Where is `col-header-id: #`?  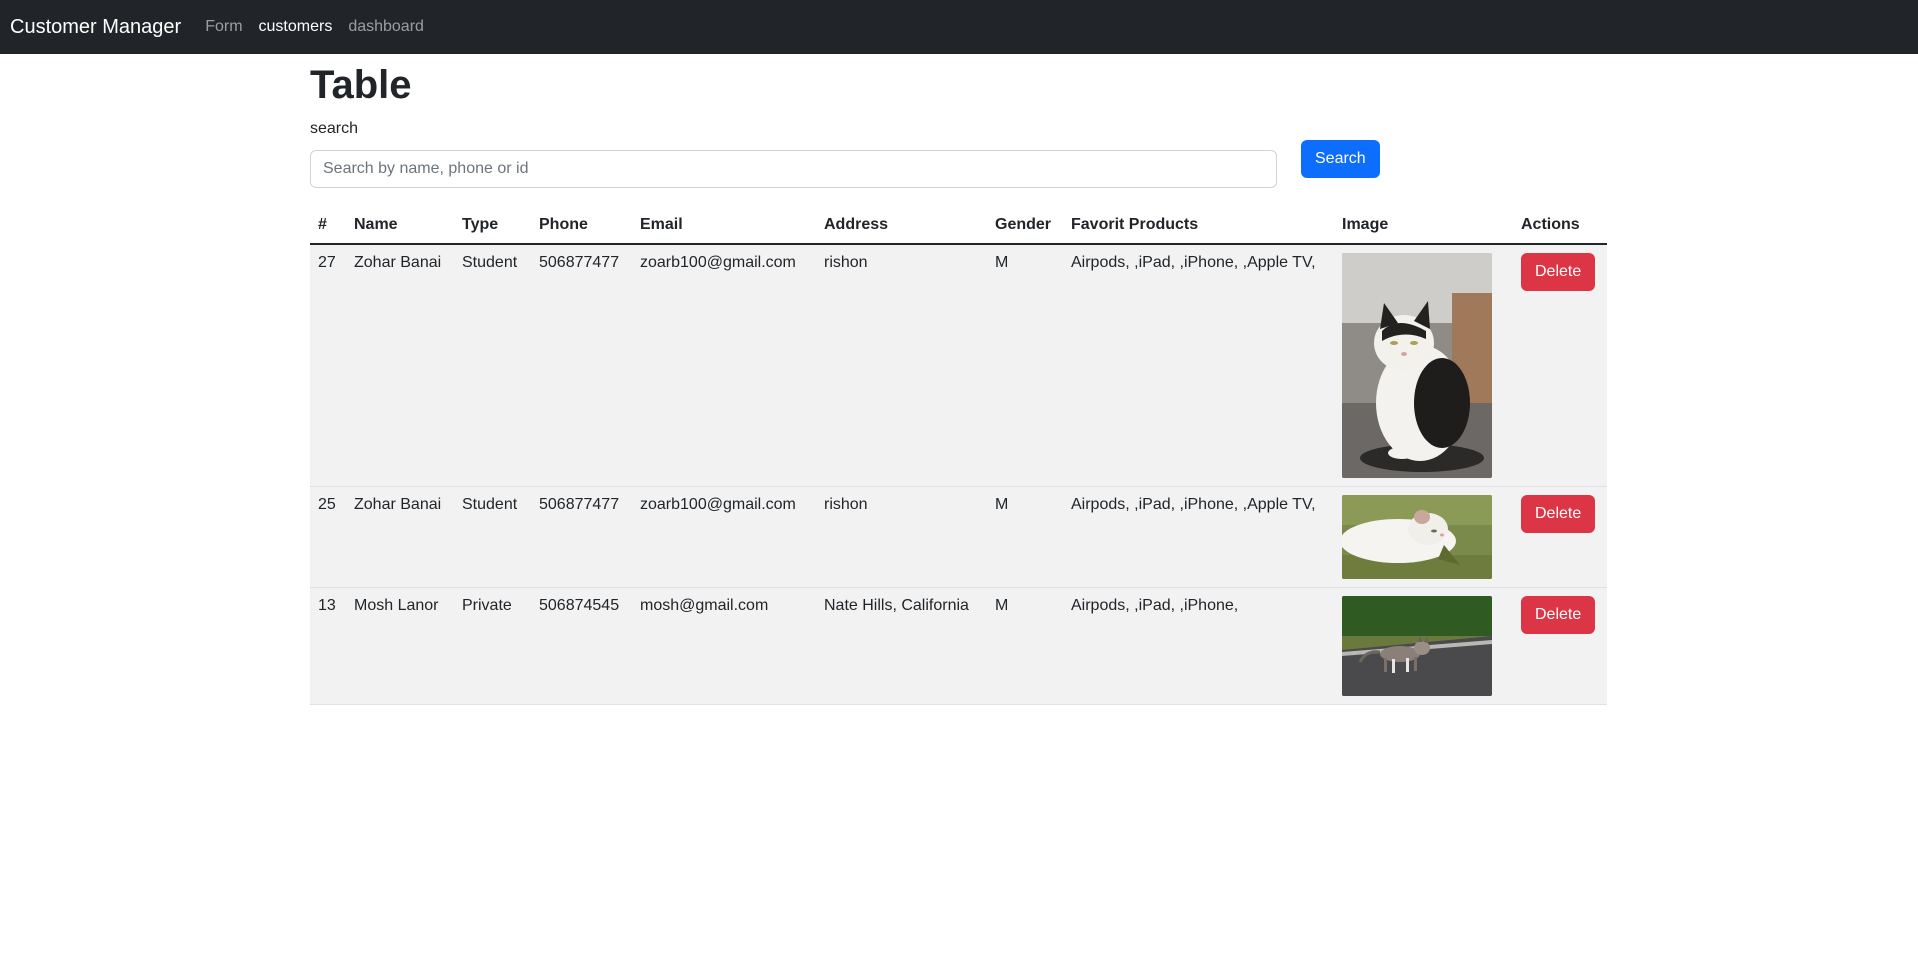
col-header-id: # is located at coordinates (328, 225).